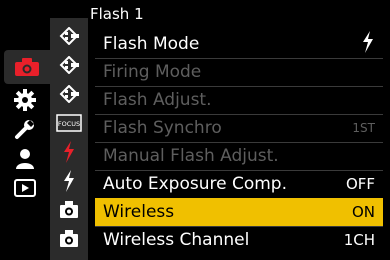 The width and height of the screenshot is (390, 260). I want to click on gear-icon, so click(25, 99).